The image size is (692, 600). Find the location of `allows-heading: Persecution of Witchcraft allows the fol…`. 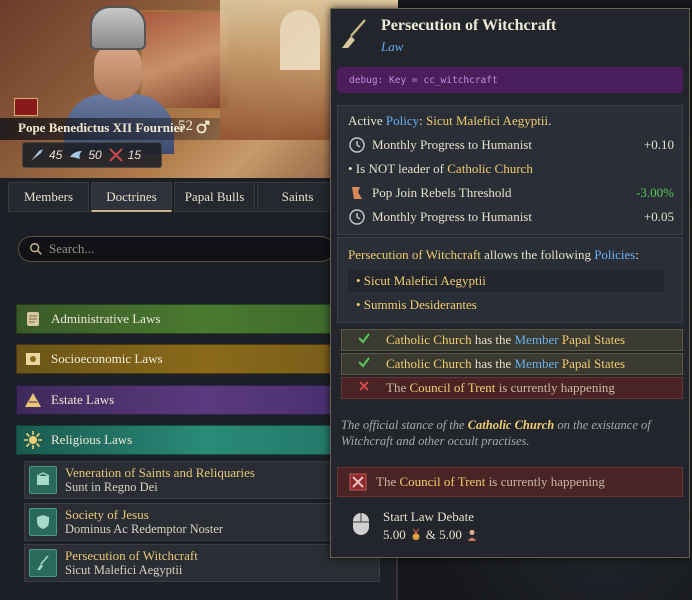

allows-heading: Persecution of Witchcraft allows the fol… is located at coordinates (513, 255).